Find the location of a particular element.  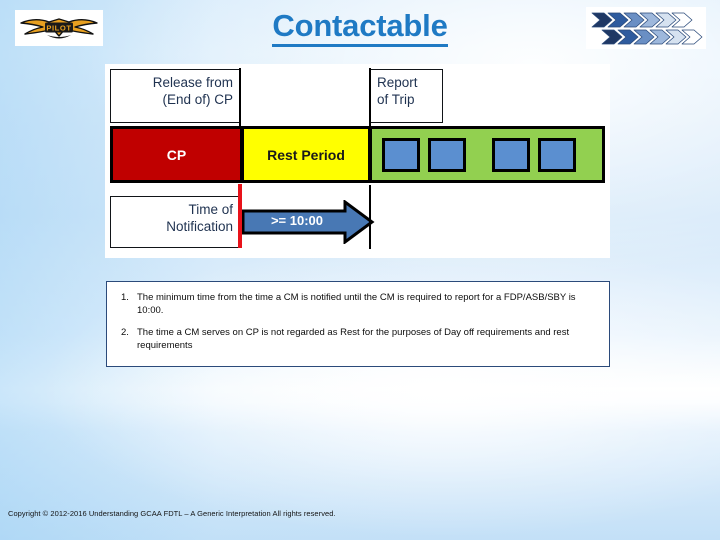

chevron-arrows-icon is located at coordinates (646, 28).